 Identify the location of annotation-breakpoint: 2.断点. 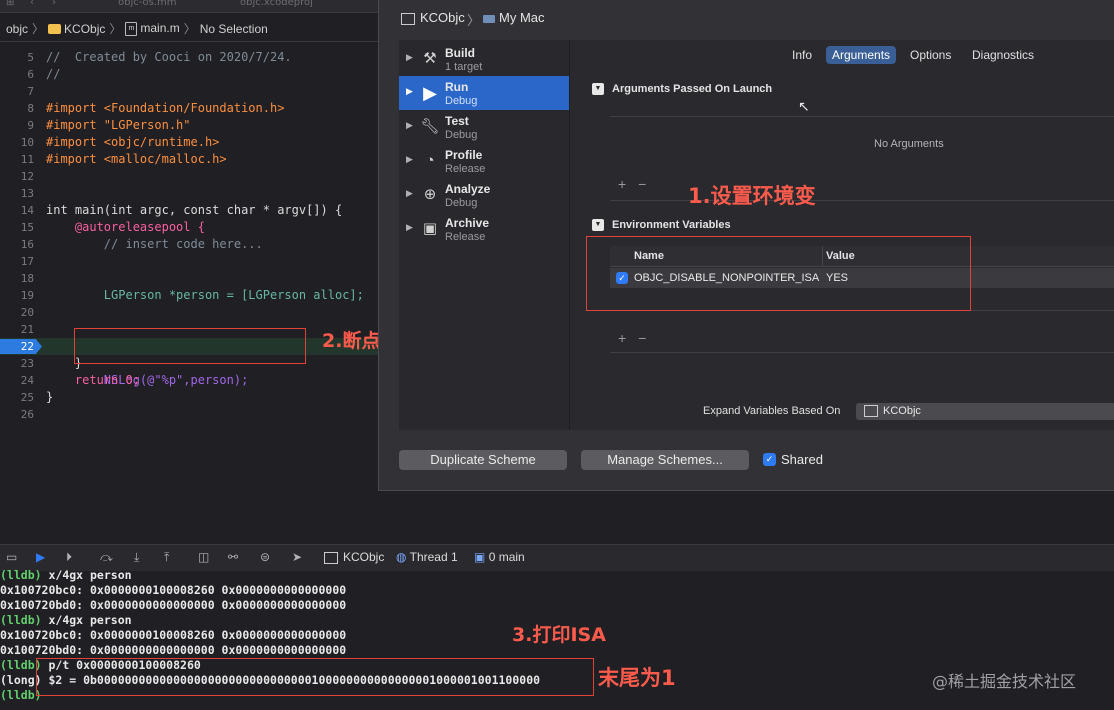
(351, 341).